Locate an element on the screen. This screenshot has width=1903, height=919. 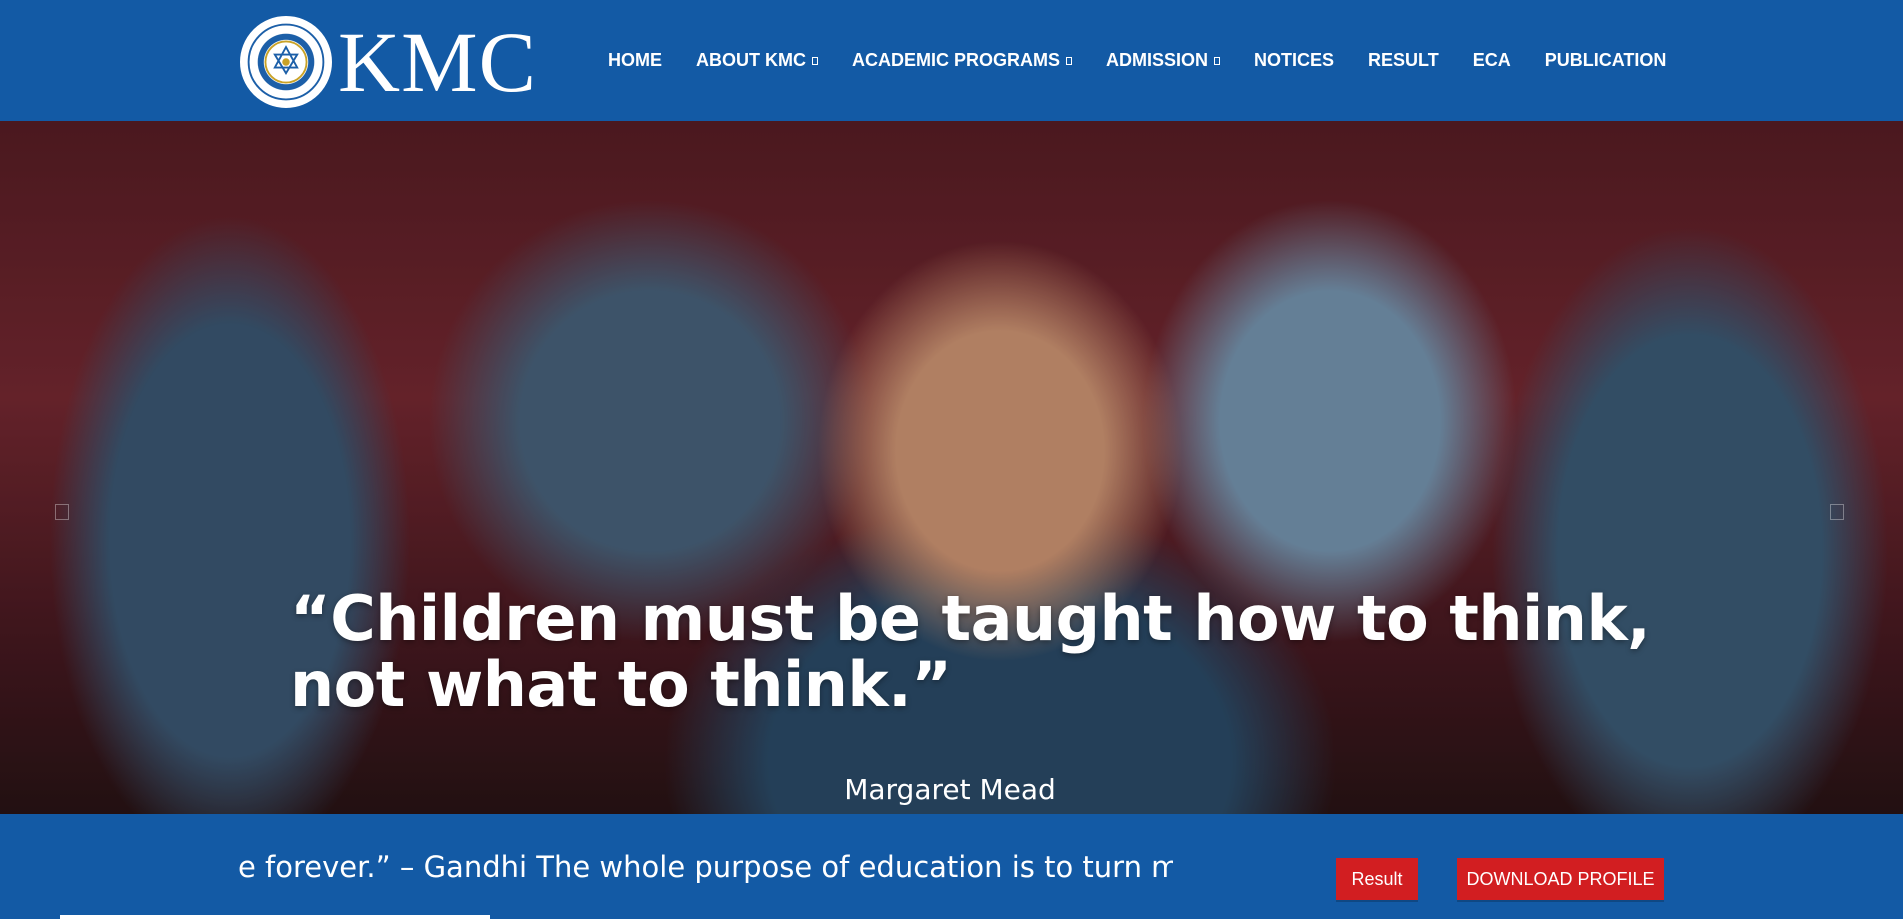
nav-item-eca: ECA is located at coordinates (1492, 60).